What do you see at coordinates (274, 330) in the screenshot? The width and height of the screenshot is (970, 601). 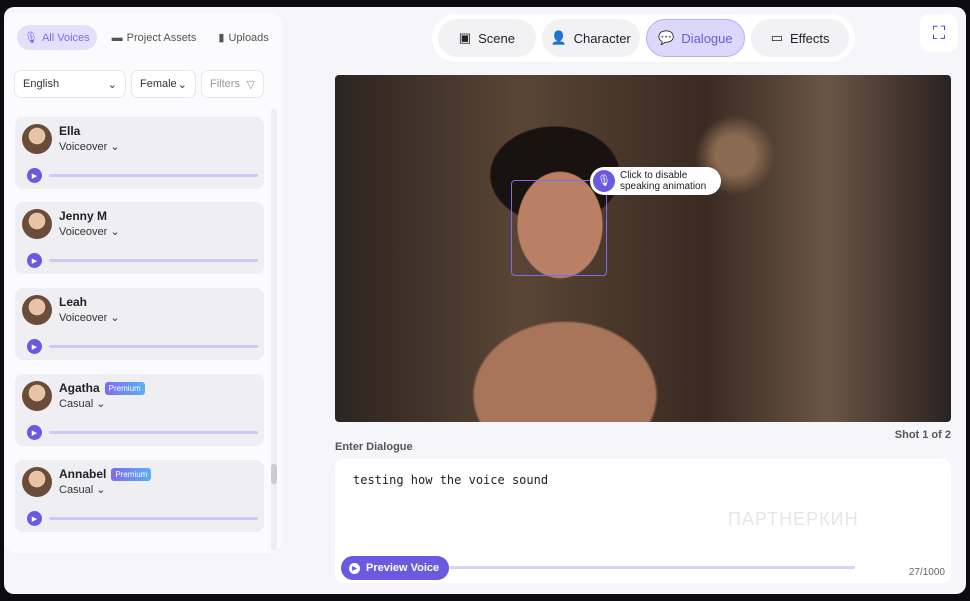 I see `scrollbar` at bounding box center [274, 330].